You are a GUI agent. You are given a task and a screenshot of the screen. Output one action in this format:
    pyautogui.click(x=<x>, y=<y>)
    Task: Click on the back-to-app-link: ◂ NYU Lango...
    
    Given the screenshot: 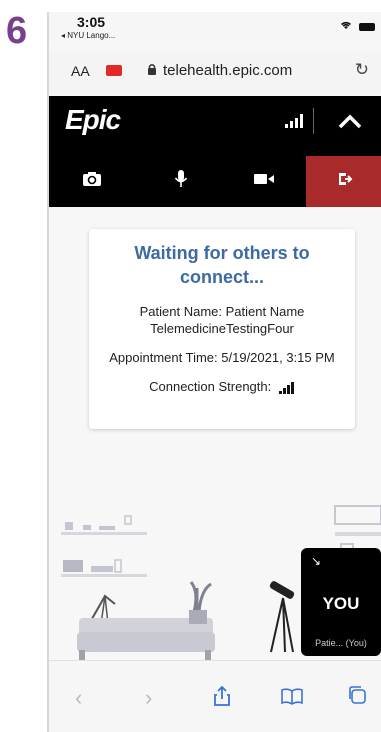 What is the action you would take?
    pyautogui.click(x=88, y=35)
    